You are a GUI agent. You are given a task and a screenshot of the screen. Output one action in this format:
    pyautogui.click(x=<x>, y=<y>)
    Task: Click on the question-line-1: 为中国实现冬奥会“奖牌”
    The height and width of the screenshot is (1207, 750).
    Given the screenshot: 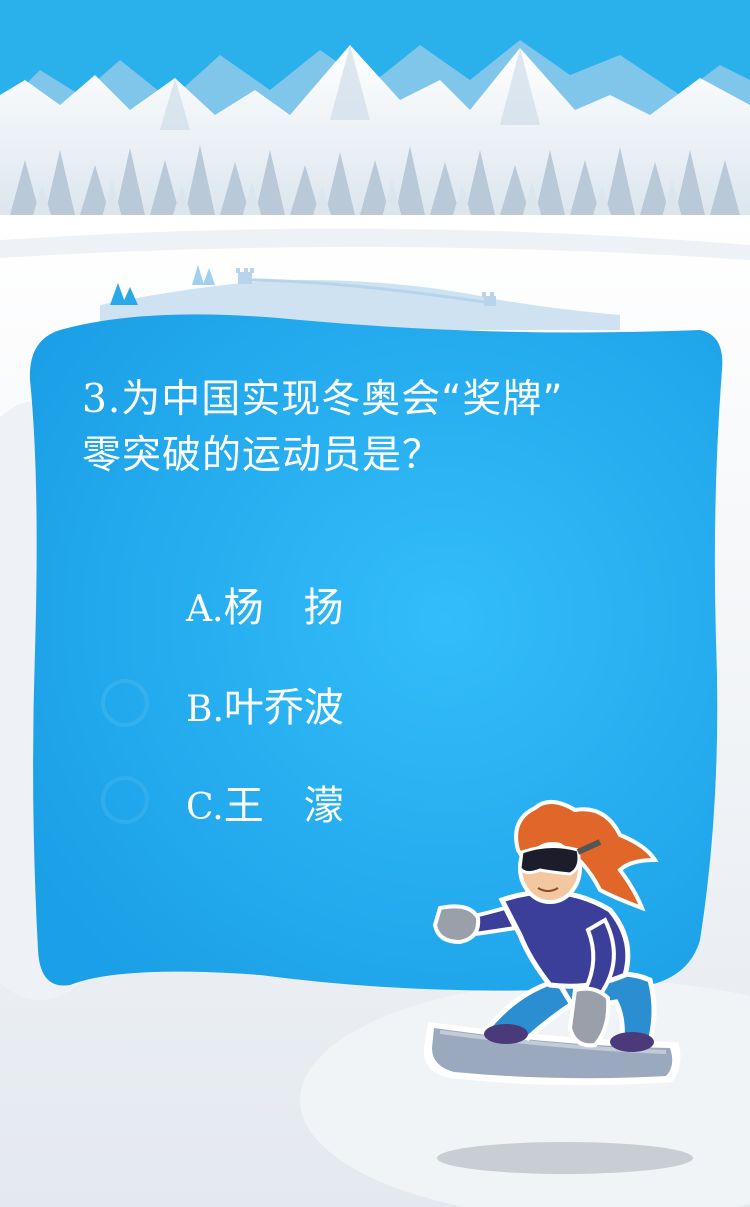 What is the action you would take?
    pyautogui.click(x=342, y=399)
    